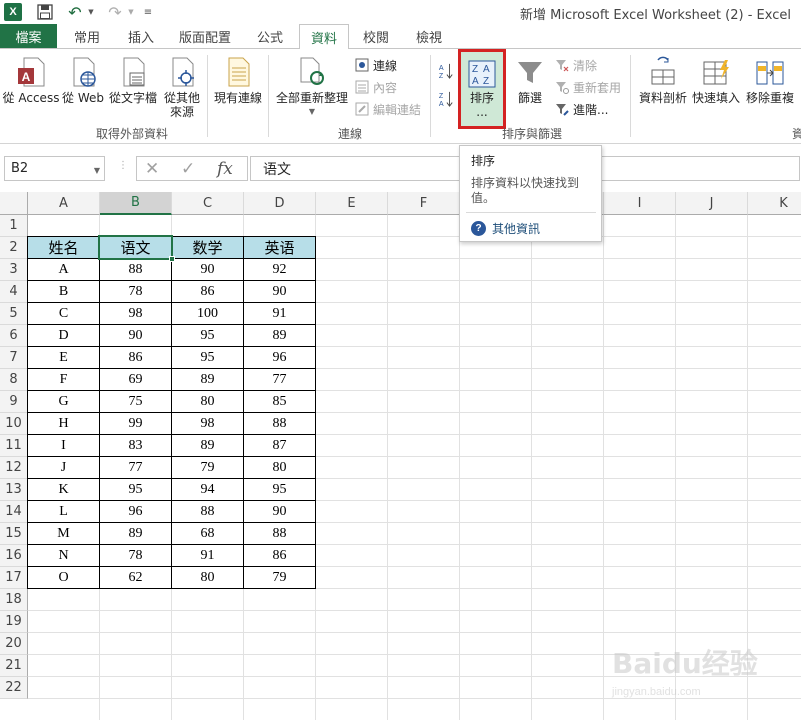 Image resolution: width=801 pixels, height=720 pixels. I want to click on table-cell: F, so click(63, 379).